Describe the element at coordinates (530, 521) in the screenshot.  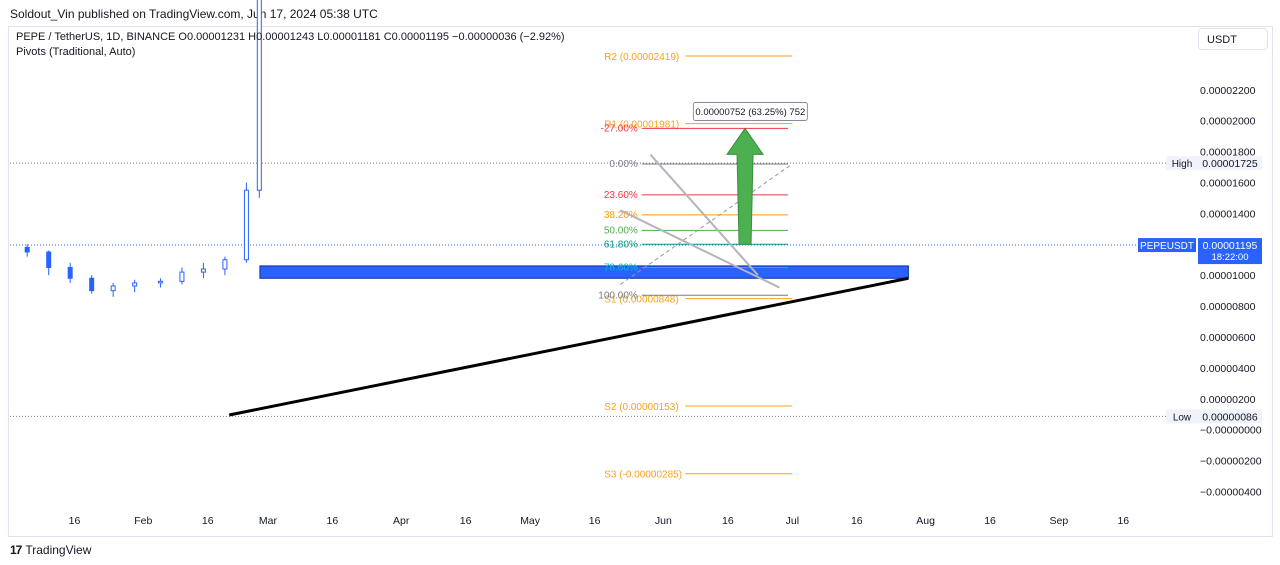
I see `x-tick-label: May` at that location.